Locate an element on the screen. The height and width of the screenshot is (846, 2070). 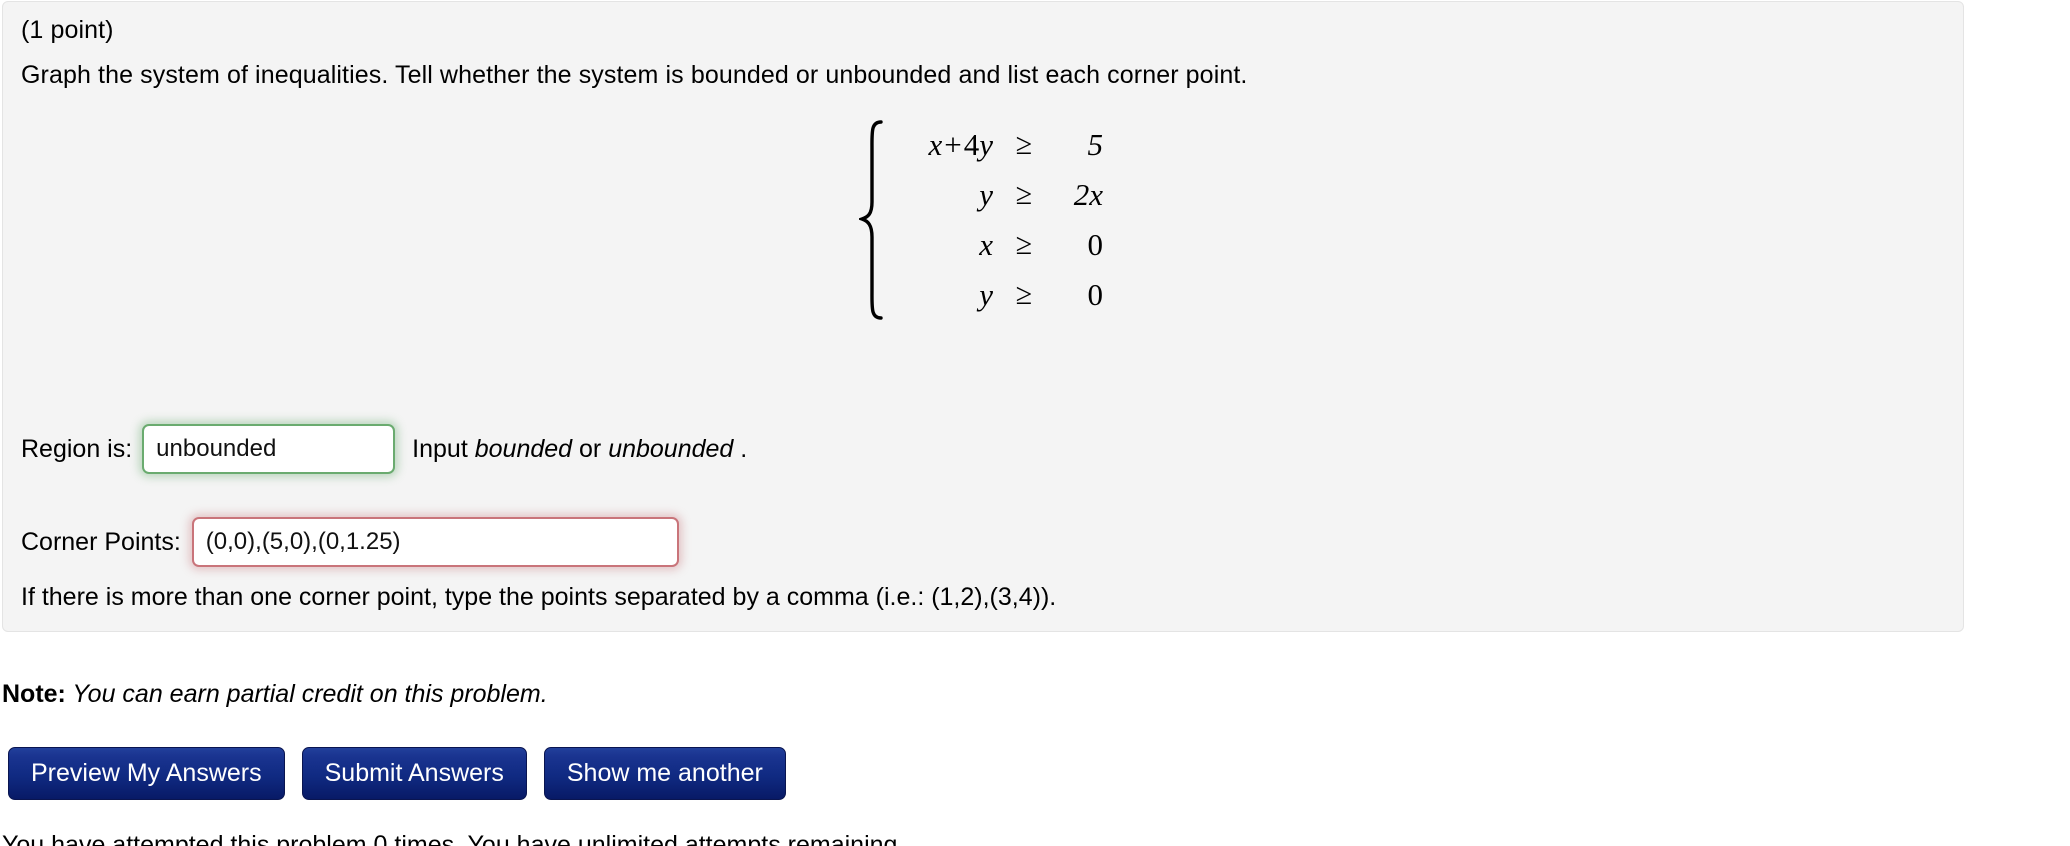
left-curly-brace-icon is located at coordinates (873, 220).